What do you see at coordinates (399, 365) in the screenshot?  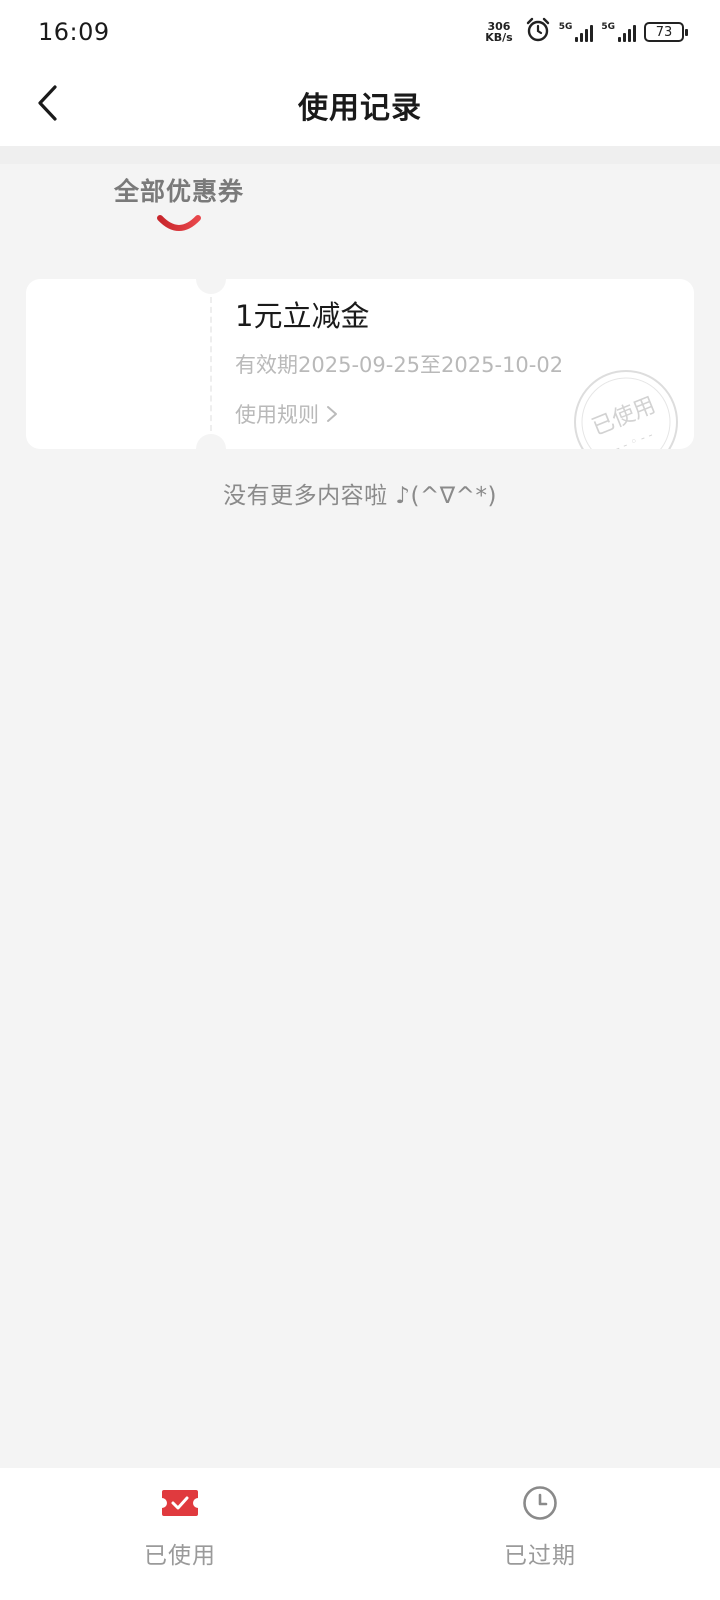 I see `coupon-validity: 有效期2025-09-25至2025-10-02` at bounding box center [399, 365].